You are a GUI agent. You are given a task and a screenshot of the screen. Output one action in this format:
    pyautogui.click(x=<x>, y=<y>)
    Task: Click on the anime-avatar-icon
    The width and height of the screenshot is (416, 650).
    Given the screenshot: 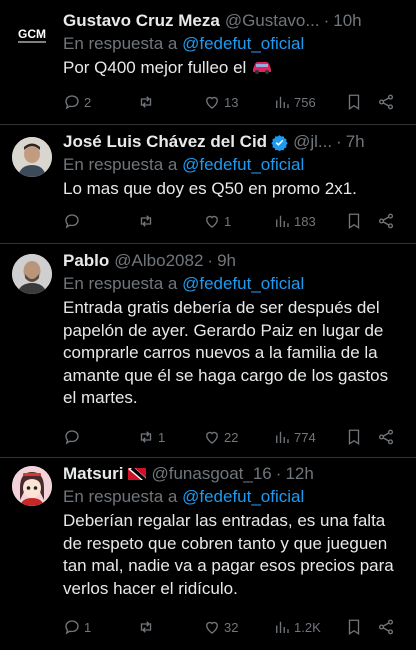 What is the action you would take?
    pyautogui.click(x=32, y=486)
    